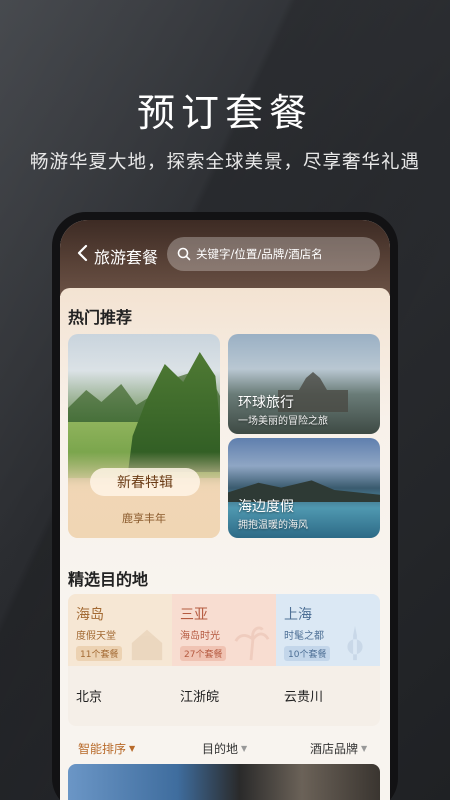 The height and width of the screenshot is (800, 450). I want to click on filter-destination: 目的地 ▼, so click(224, 748).